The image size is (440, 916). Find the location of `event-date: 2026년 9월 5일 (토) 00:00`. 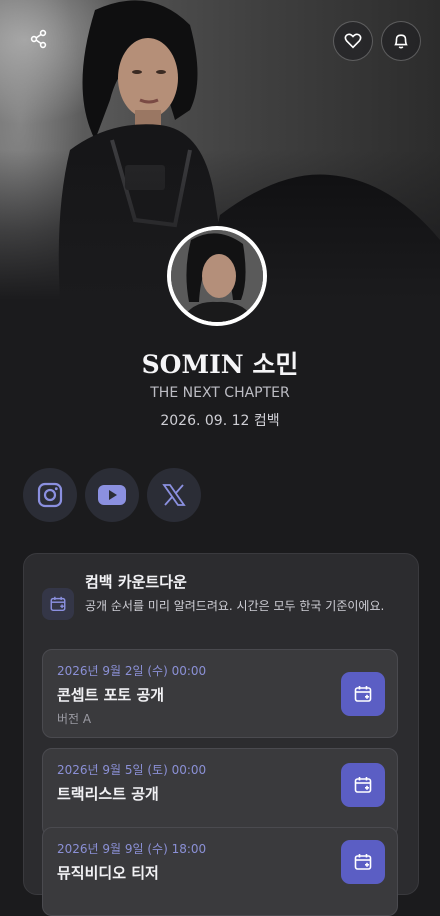

event-date: 2026년 9월 5일 (토) 00:00 is located at coordinates (132, 770).